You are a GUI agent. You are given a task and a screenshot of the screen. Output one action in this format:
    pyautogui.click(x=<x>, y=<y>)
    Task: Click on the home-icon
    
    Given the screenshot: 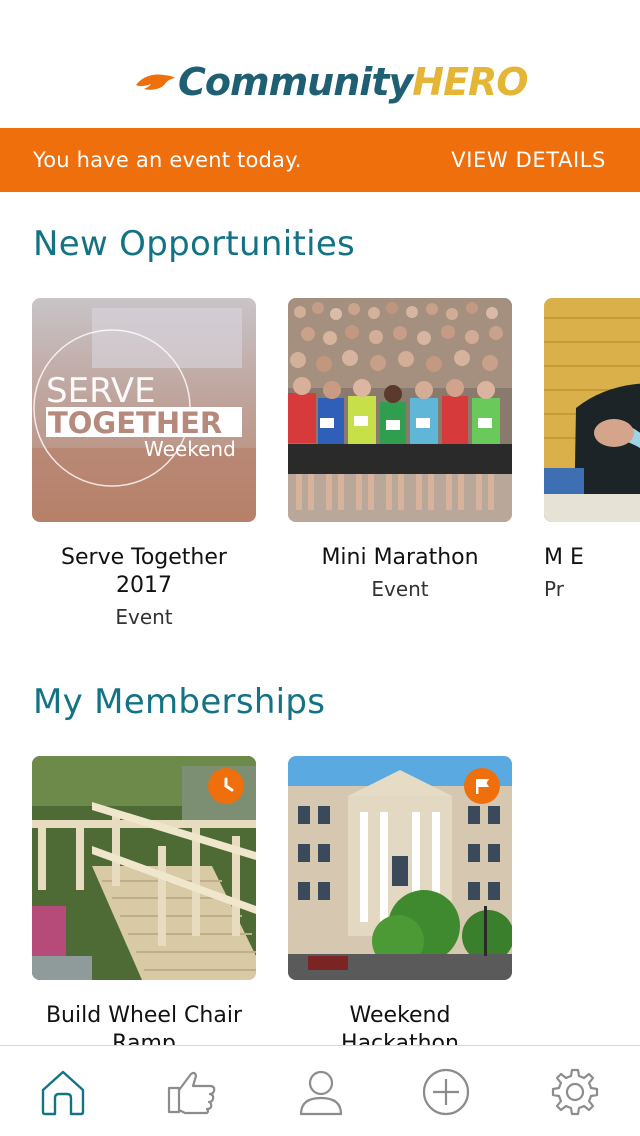 What is the action you would take?
    pyautogui.click(x=63, y=1093)
    